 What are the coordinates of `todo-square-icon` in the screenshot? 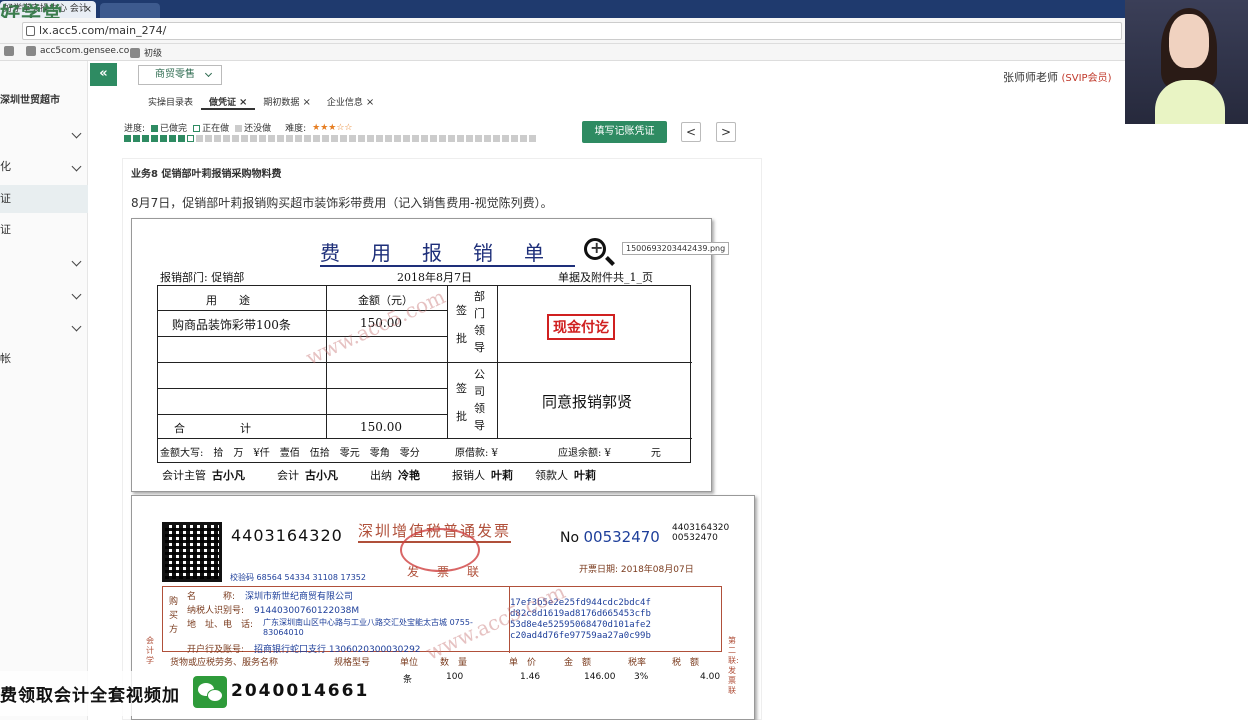 It's located at (239, 128).